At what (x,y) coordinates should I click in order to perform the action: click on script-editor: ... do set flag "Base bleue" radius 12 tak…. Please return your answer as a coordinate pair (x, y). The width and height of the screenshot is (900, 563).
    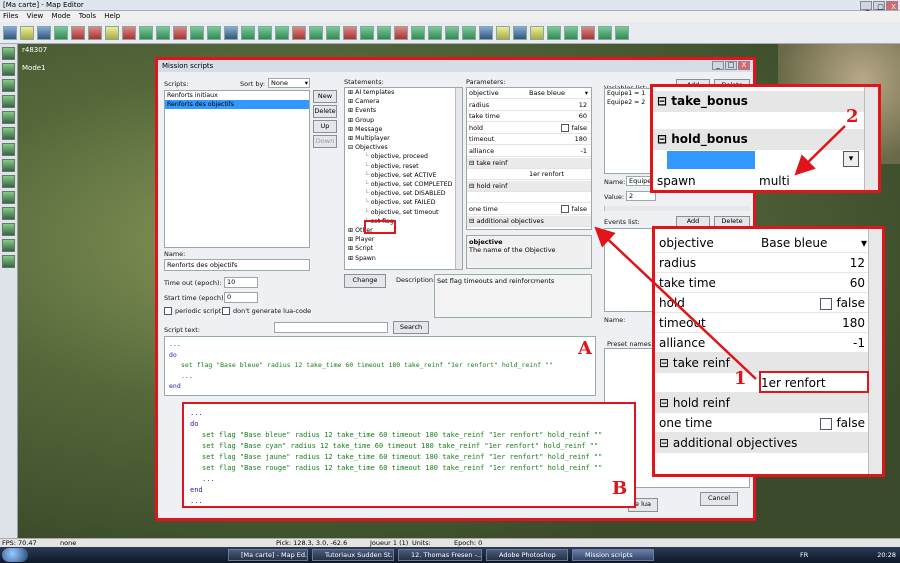
    Looking at the image, I should click on (380, 366).